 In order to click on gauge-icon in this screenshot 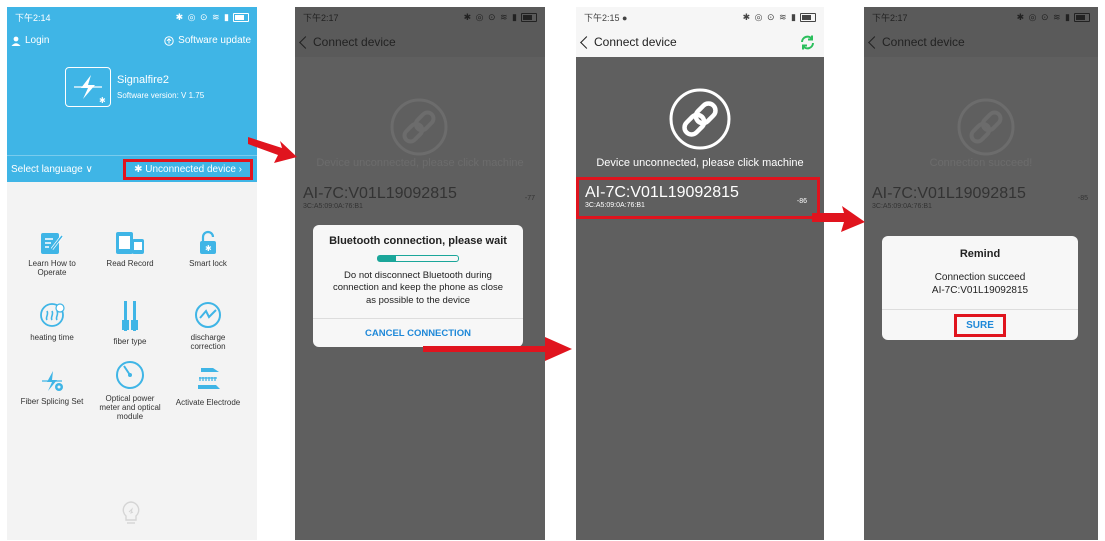, I will do `click(130, 375)`.